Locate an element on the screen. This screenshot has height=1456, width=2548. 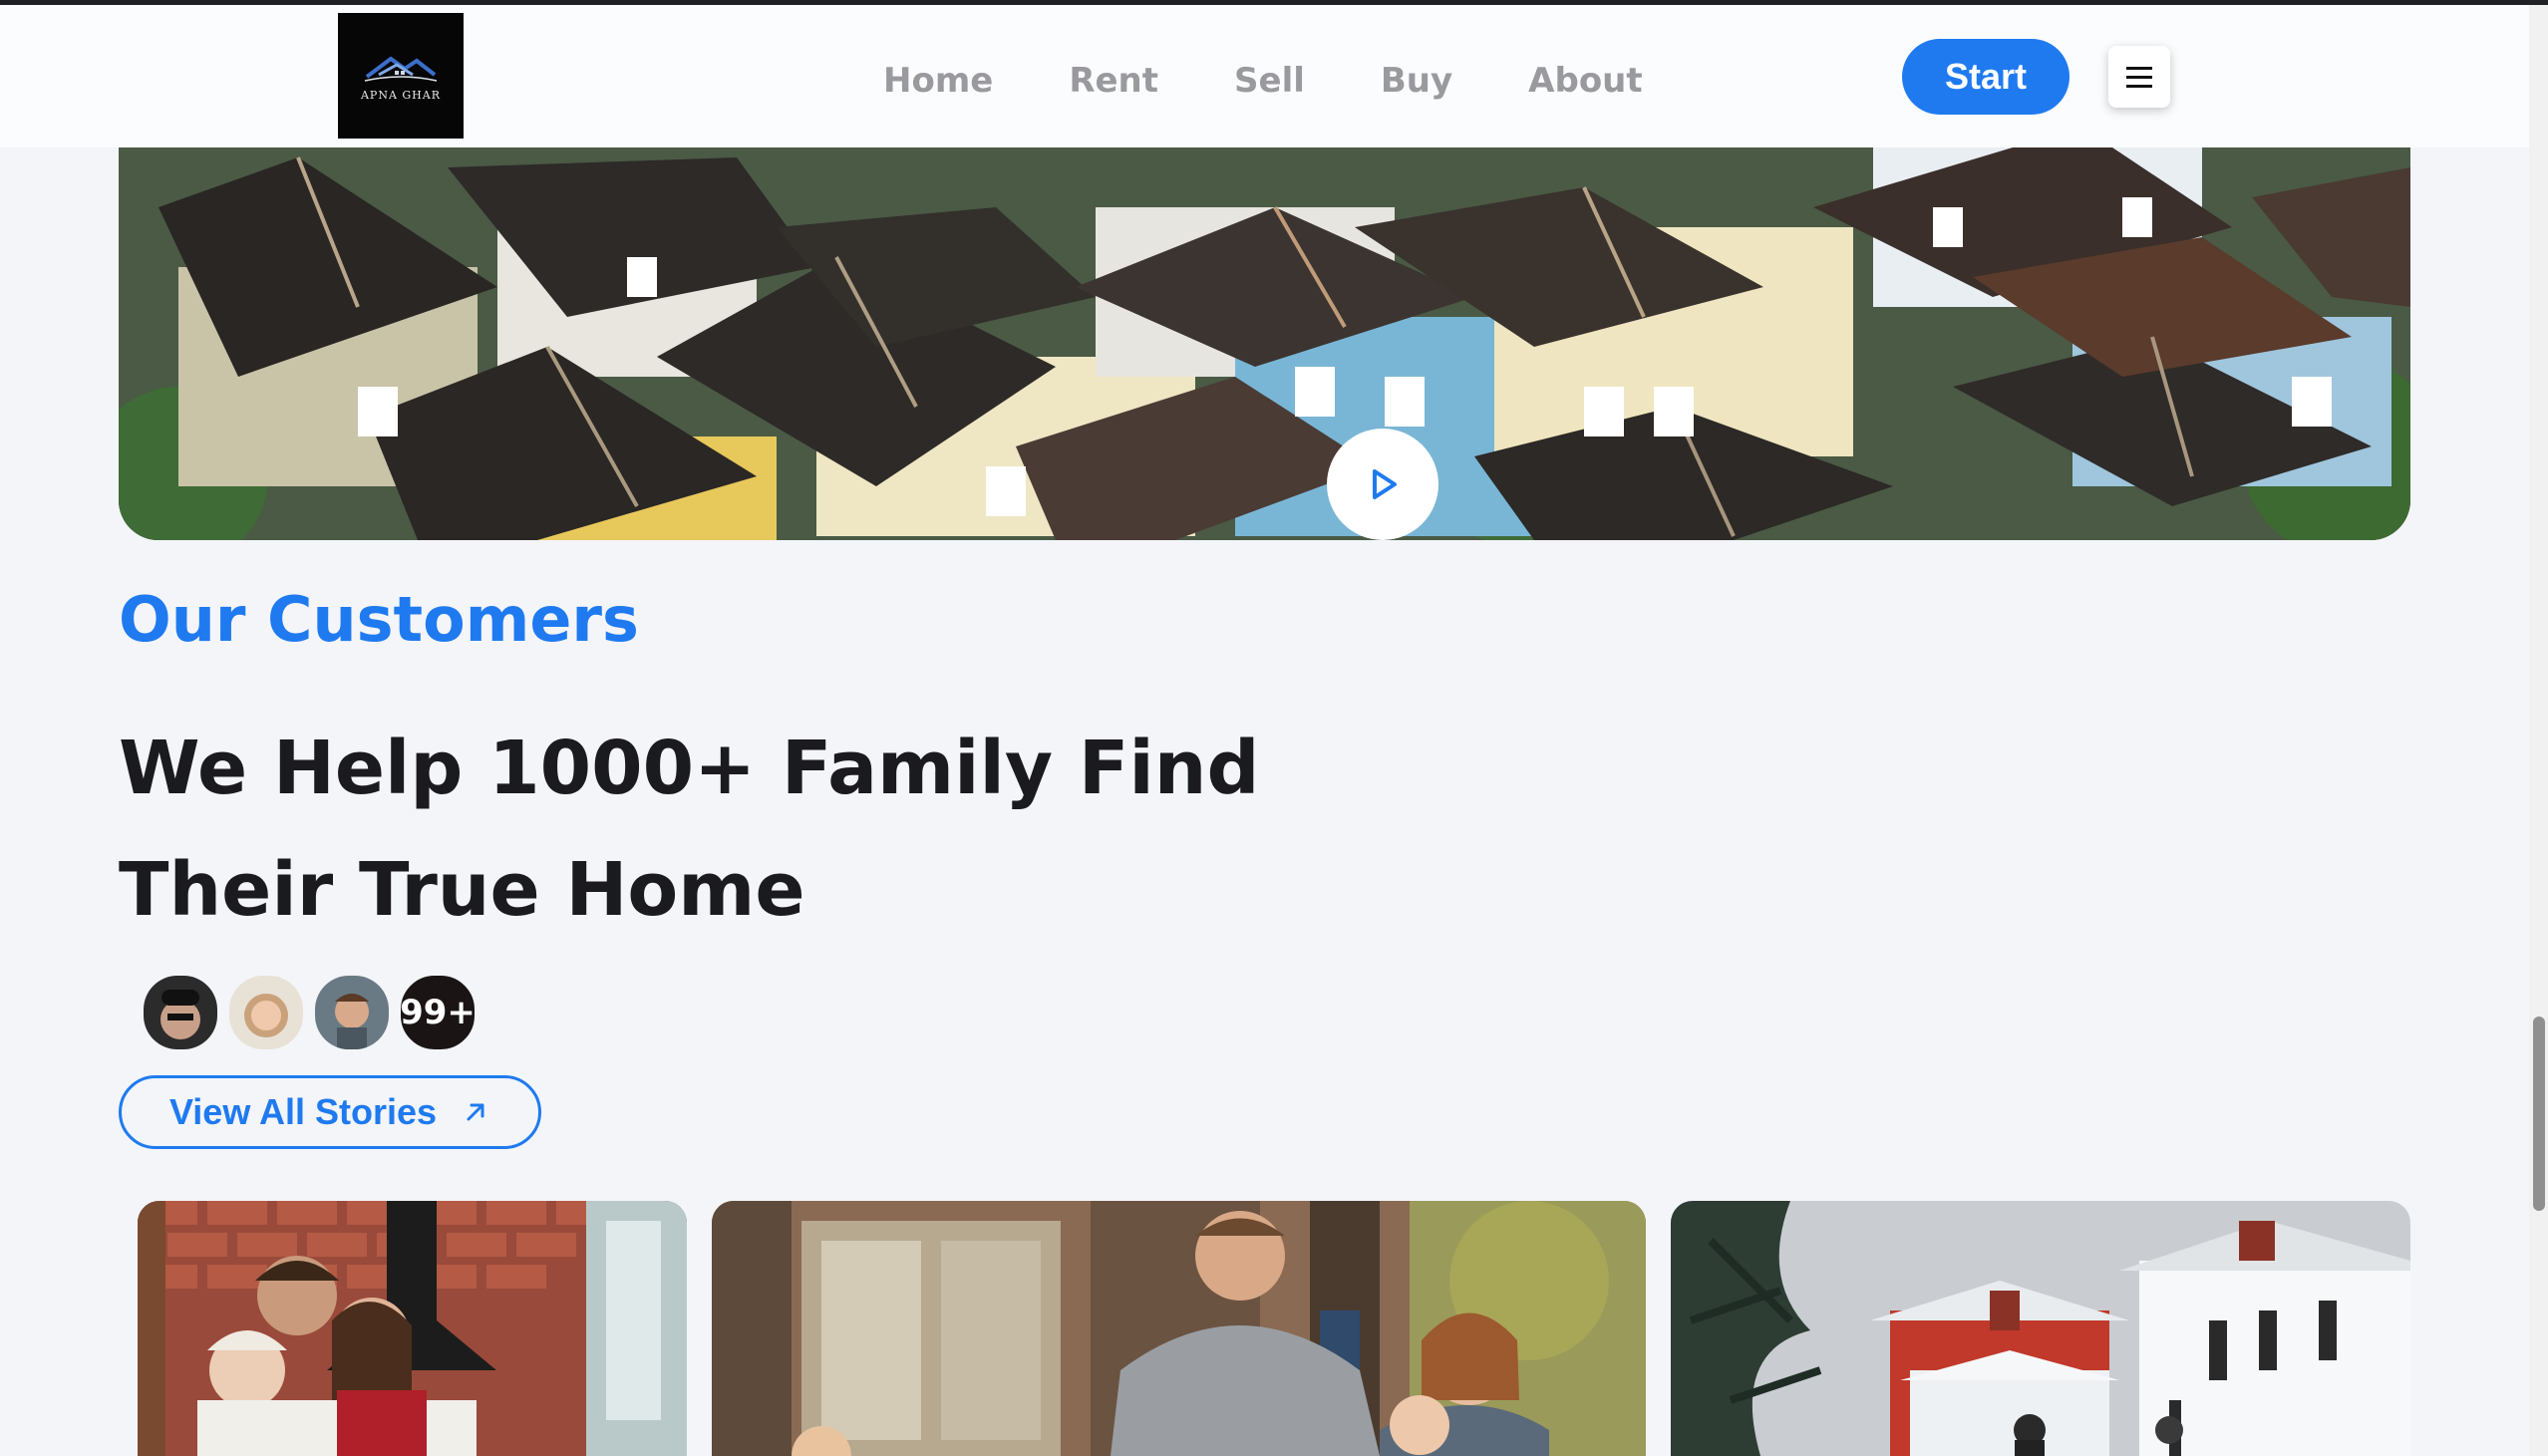
play-video-button is located at coordinates (1382, 484).